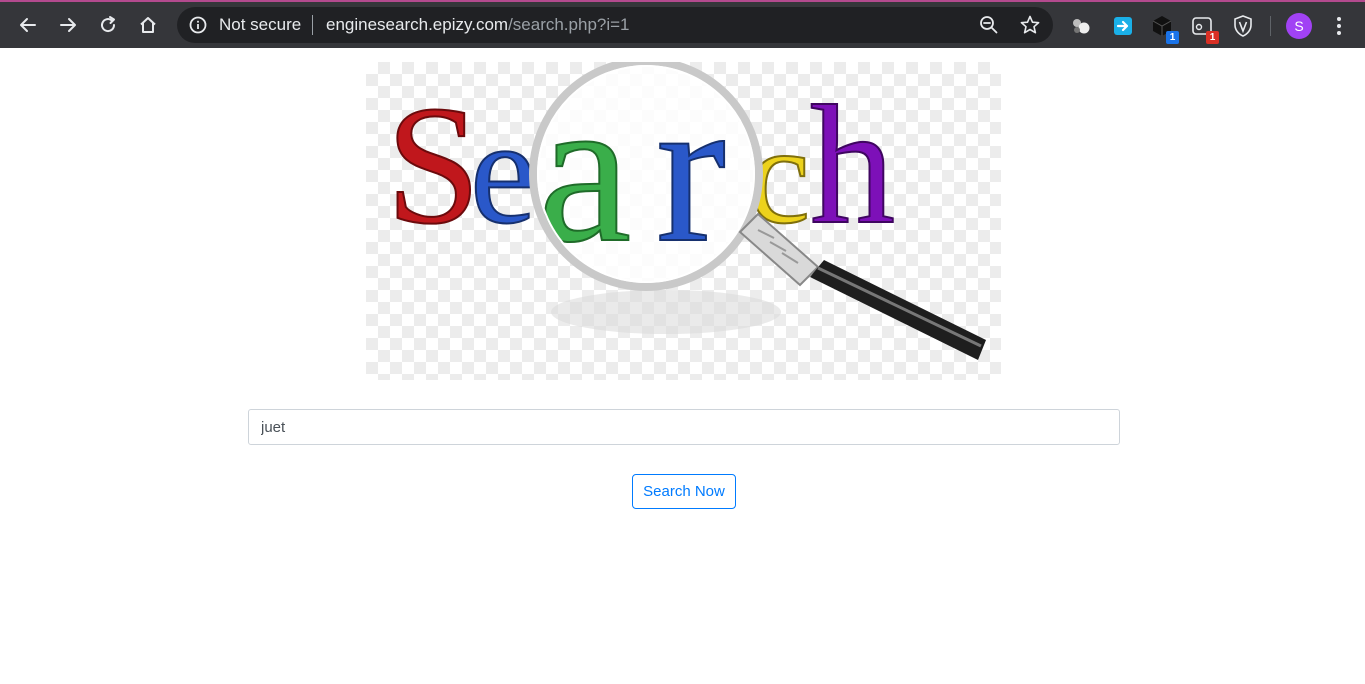 This screenshot has width=1365, height=684. I want to click on search-input, so click(684, 427).